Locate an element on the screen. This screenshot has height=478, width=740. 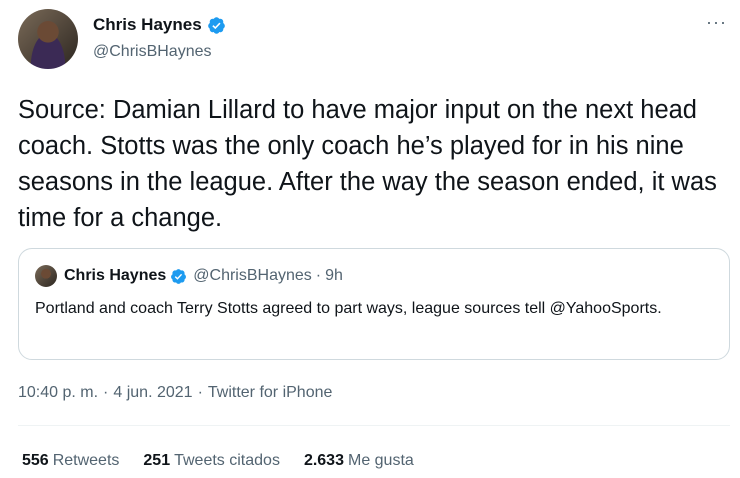
quoted-author-handle: @ChrisBHaynes is located at coordinates (252, 275).